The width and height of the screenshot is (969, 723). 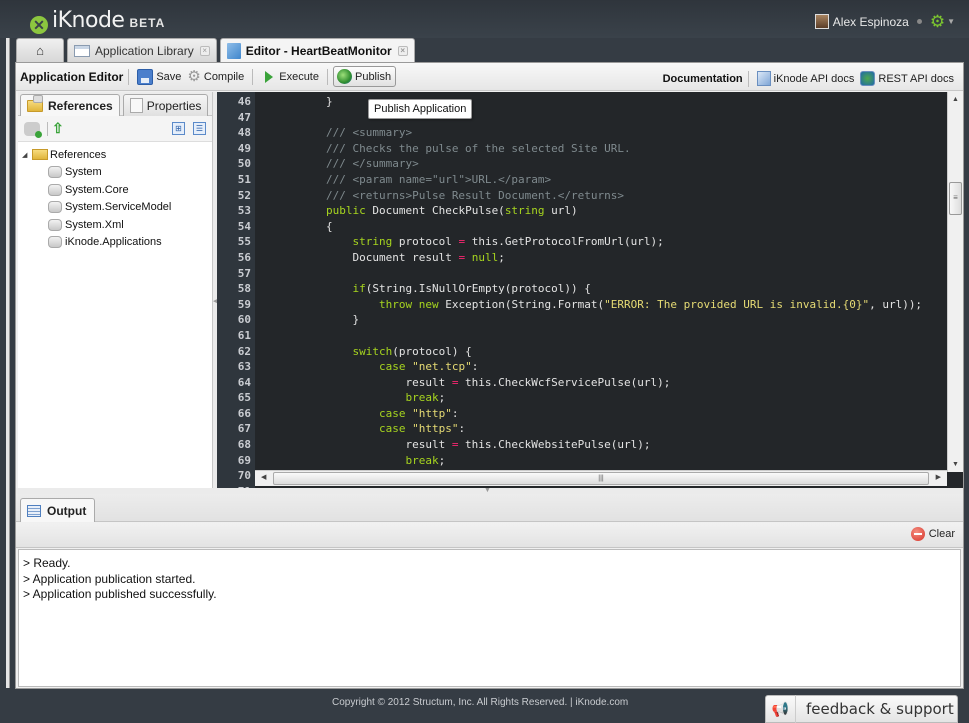 I want to click on code-line: 68 result = this.CheckWebsitePulse(url);, so click(x=582, y=445).